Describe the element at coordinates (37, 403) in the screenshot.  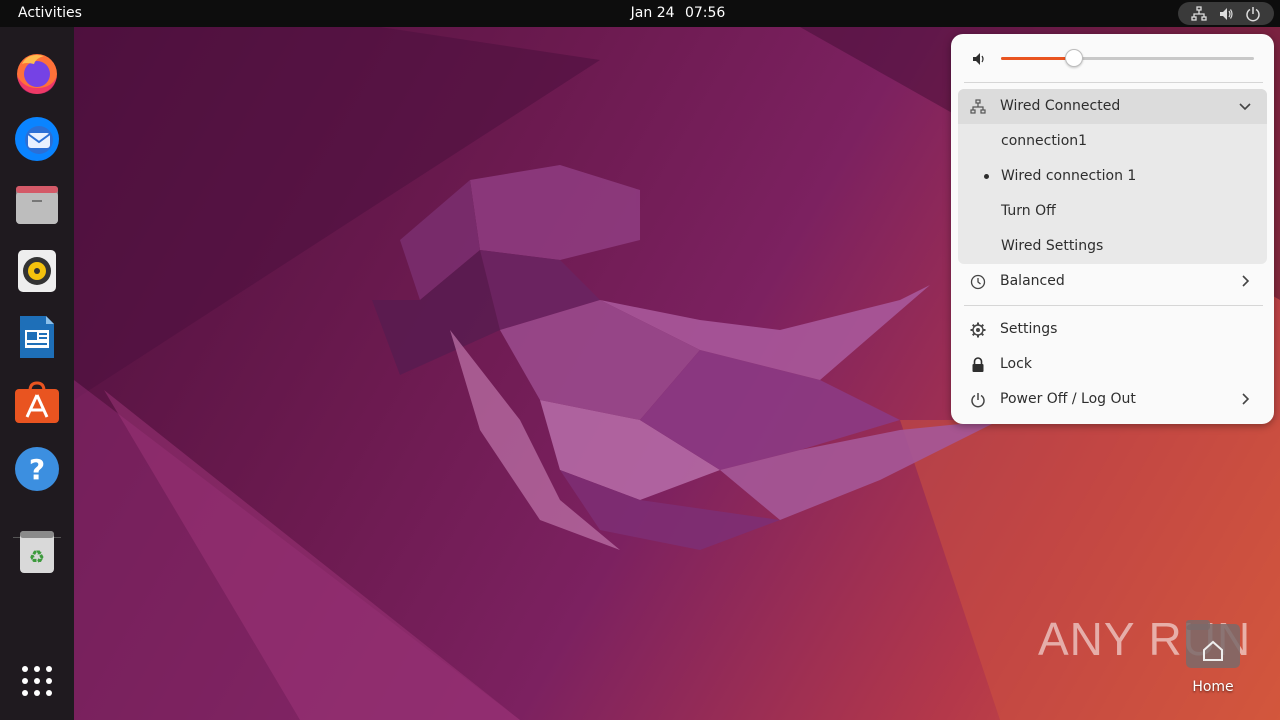
I see `software-icon` at that location.